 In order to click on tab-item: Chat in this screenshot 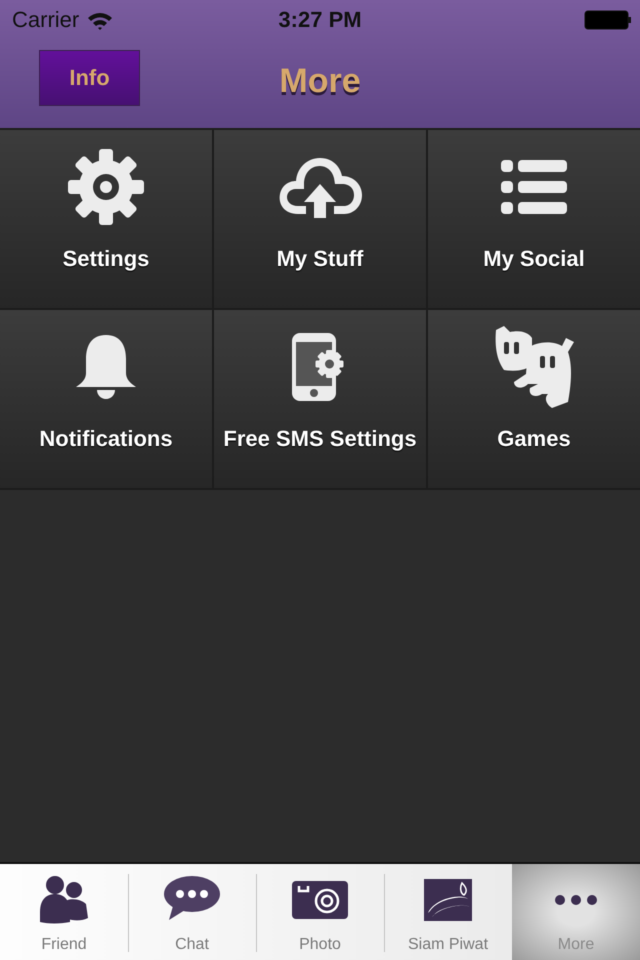, I will do `click(192, 912)`.